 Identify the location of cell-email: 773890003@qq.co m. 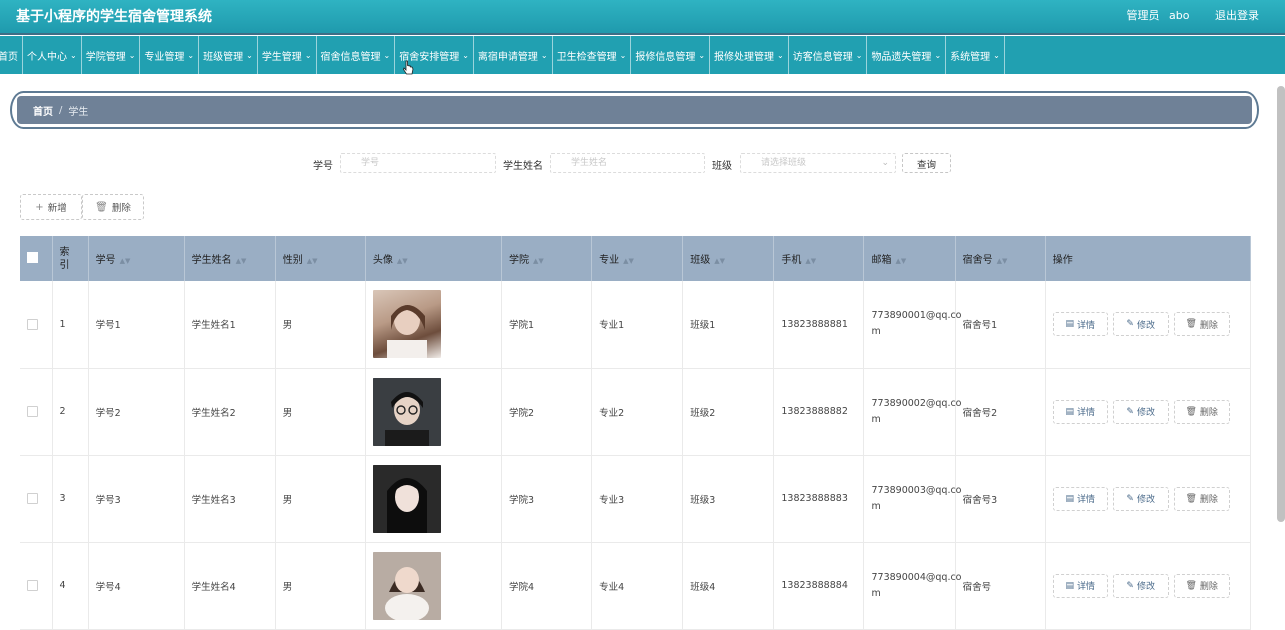
(912, 499).